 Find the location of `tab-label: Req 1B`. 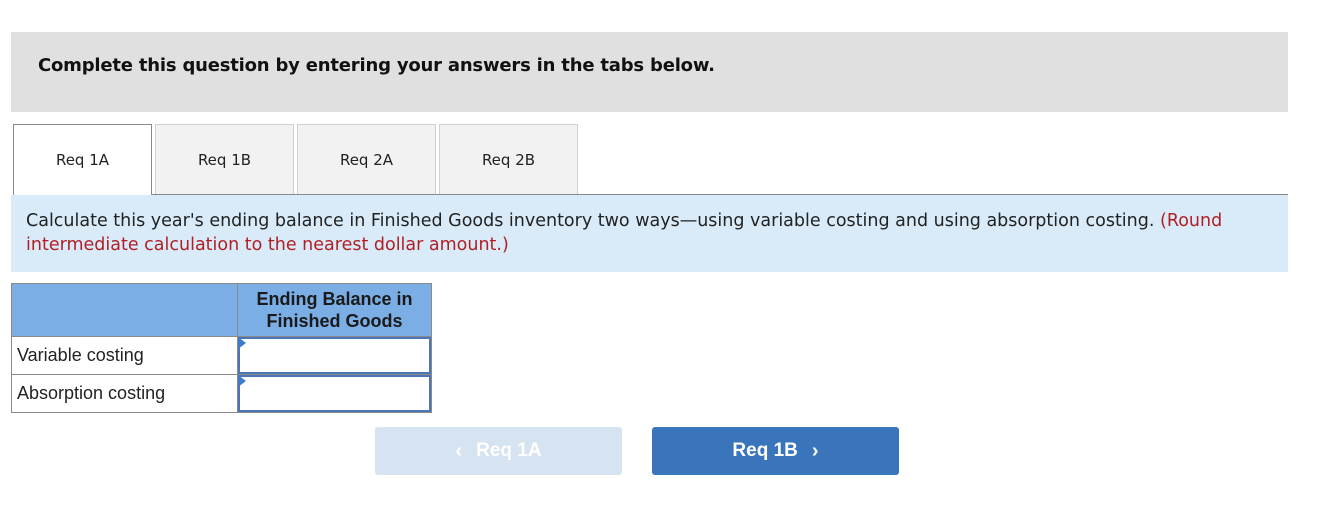

tab-label: Req 1B is located at coordinates (224, 159).